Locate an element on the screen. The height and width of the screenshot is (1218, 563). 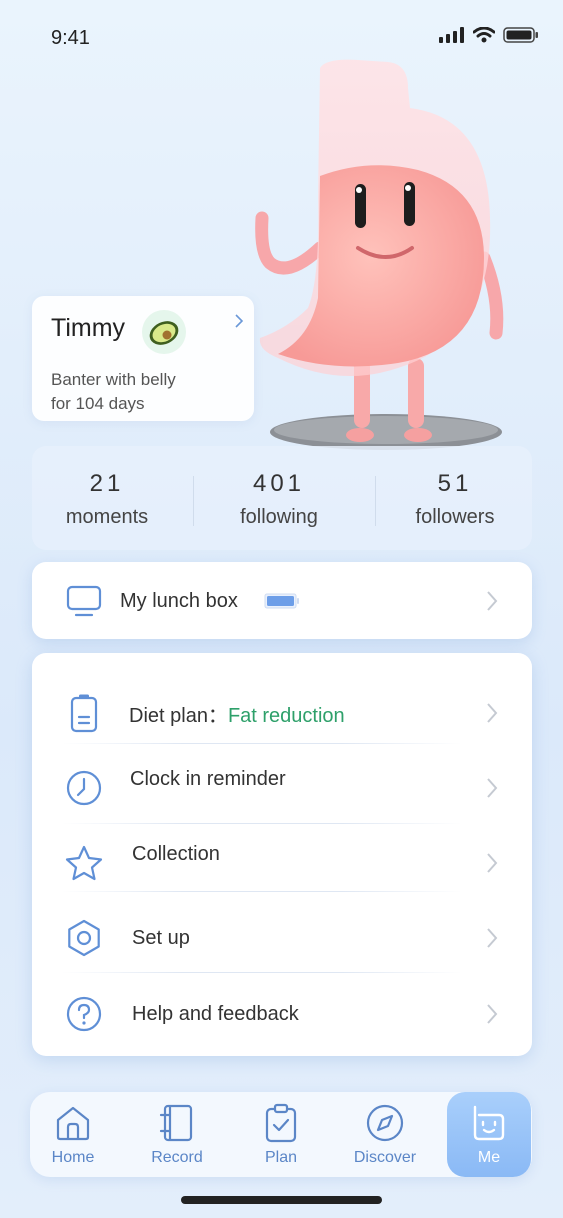
stomach-mascot-illustration is located at coordinates (379, 254).